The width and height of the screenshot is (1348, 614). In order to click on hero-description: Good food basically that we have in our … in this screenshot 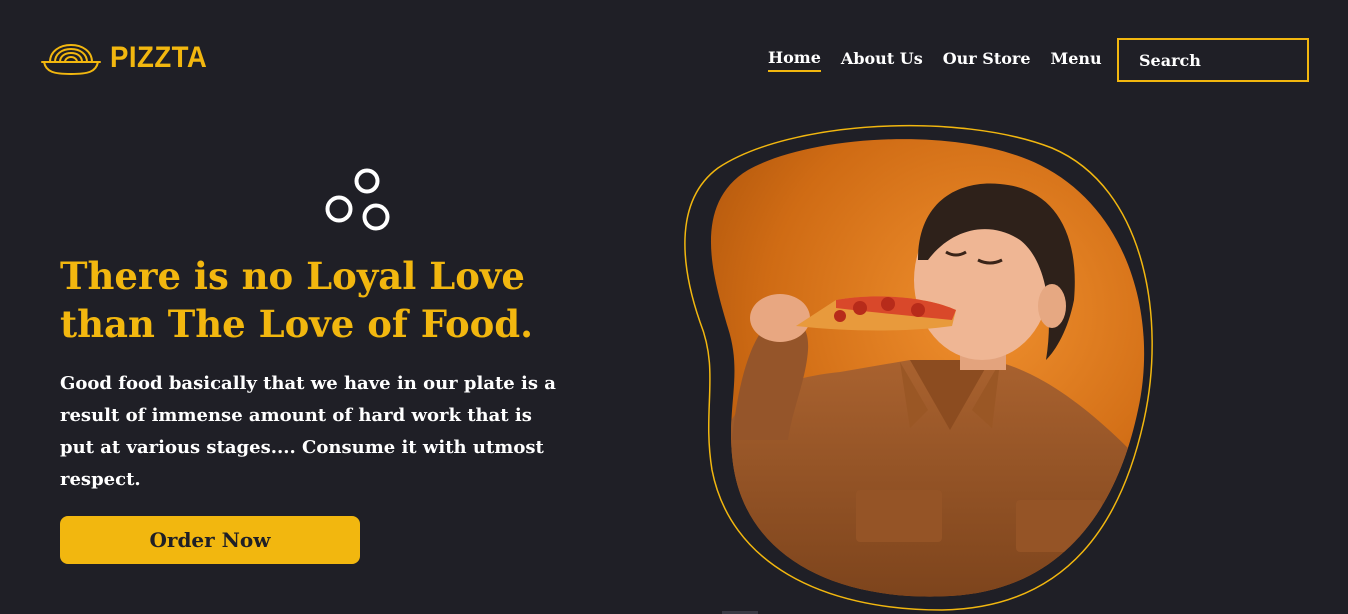, I will do `click(308, 431)`.